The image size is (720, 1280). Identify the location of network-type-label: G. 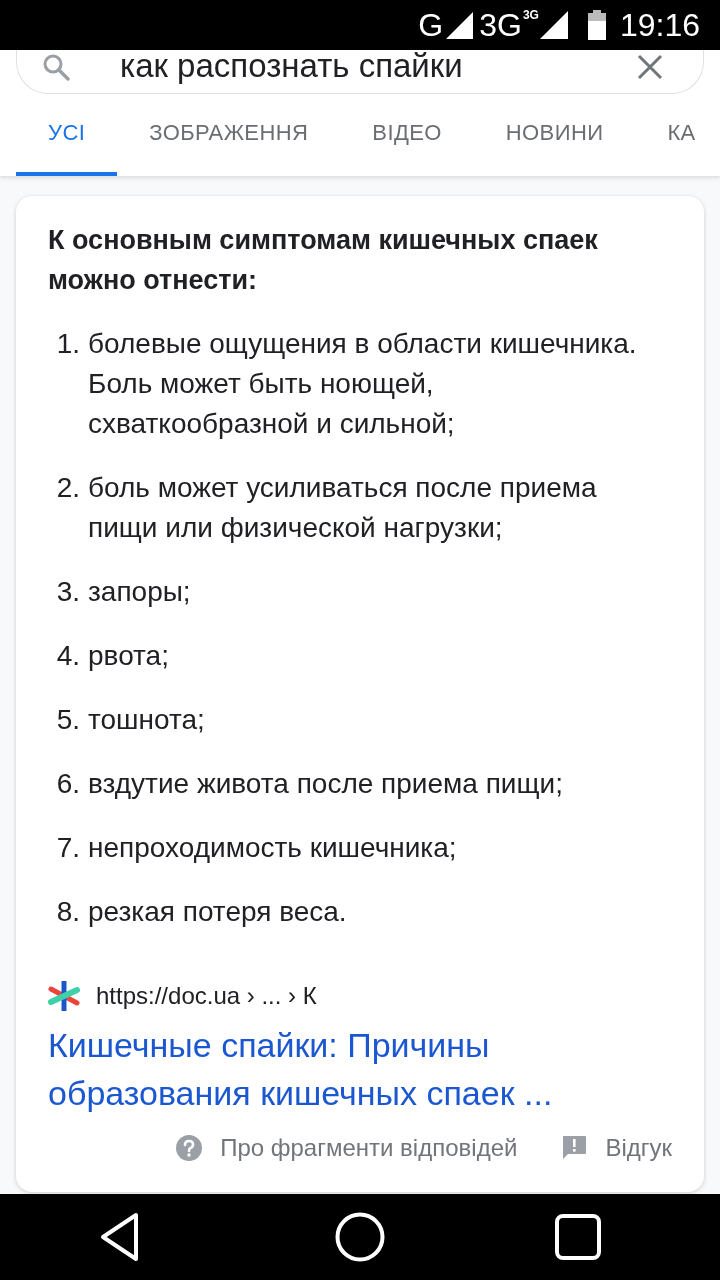
(431, 25).